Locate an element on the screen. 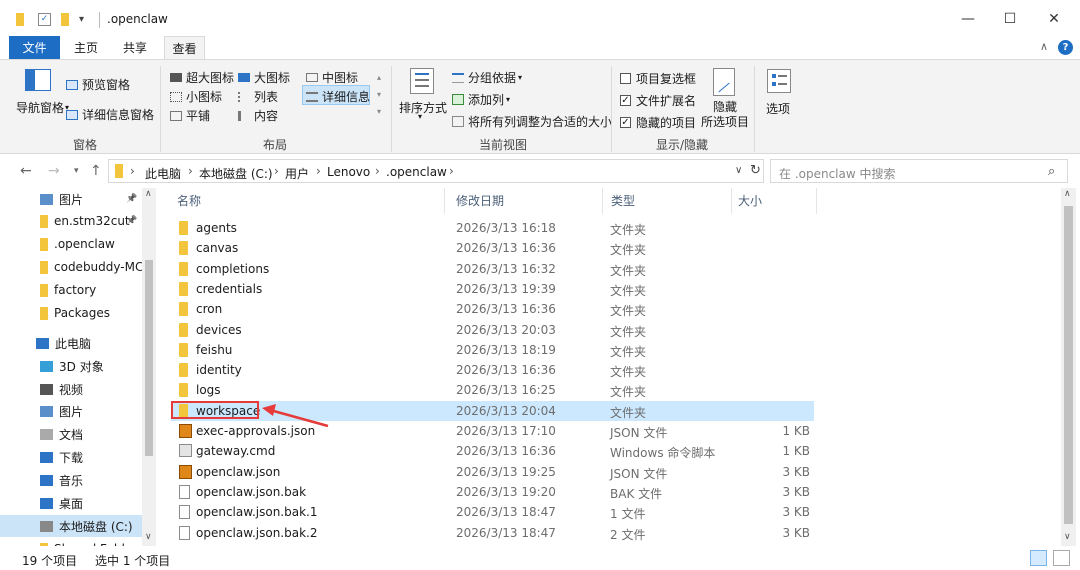 The height and width of the screenshot is (570, 1080). refresh-icon: ↻ is located at coordinates (755, 170).